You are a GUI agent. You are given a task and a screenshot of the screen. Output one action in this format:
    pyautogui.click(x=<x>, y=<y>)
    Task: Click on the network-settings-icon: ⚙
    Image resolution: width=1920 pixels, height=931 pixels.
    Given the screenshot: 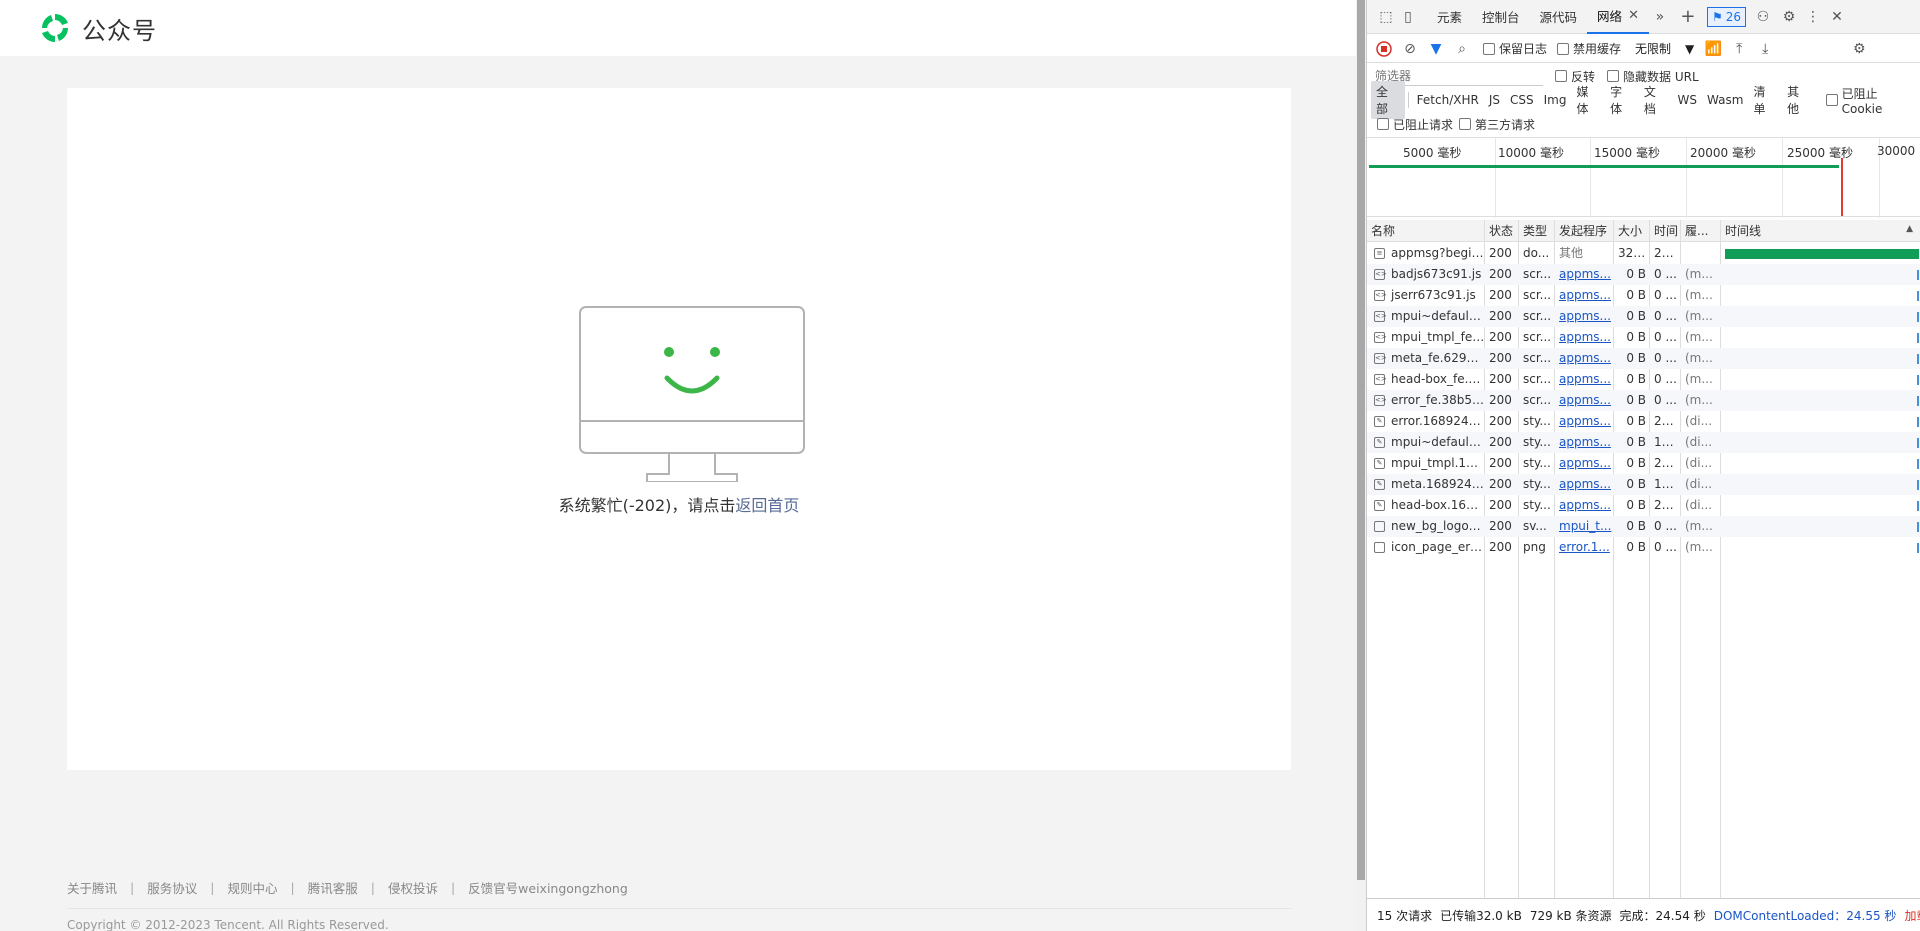 What is the action you would take?
    pyautogui.click(x=1859, y=49)
    